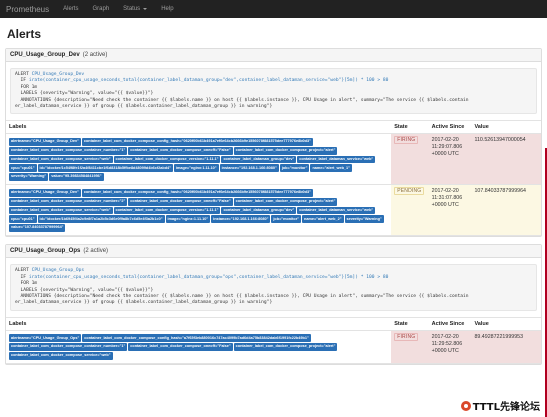 This screenshot has height=417, width=547. I want to click on alert-group-name: CPU_Usage_Group_Dev, so click(45, 55).